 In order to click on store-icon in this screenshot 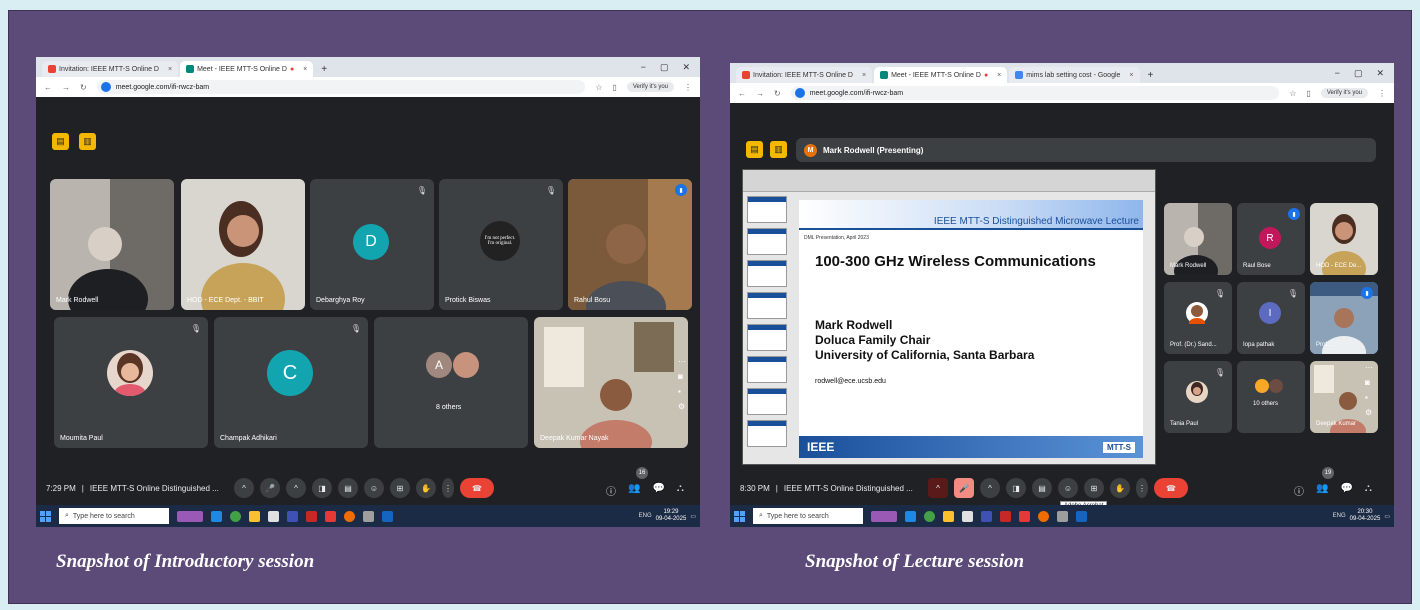, I will do `click(967, 516)`.